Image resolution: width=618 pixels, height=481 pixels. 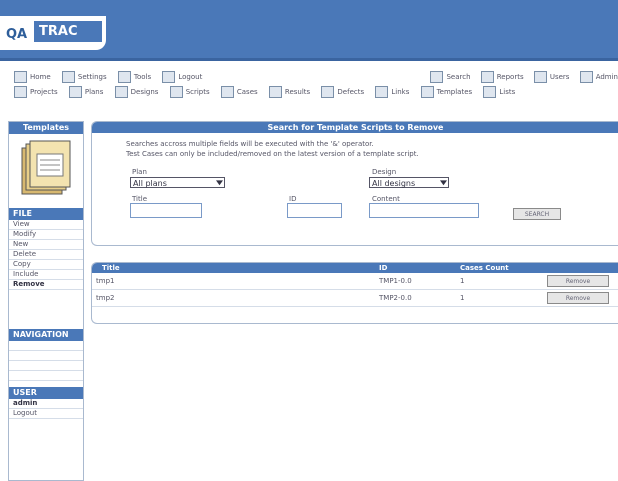 I want to click on designs-icon, so click(x=121, y=92).